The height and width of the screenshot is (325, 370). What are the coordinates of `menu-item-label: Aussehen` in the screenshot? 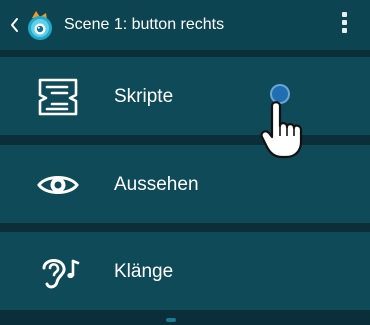 It's located at (156, 184).